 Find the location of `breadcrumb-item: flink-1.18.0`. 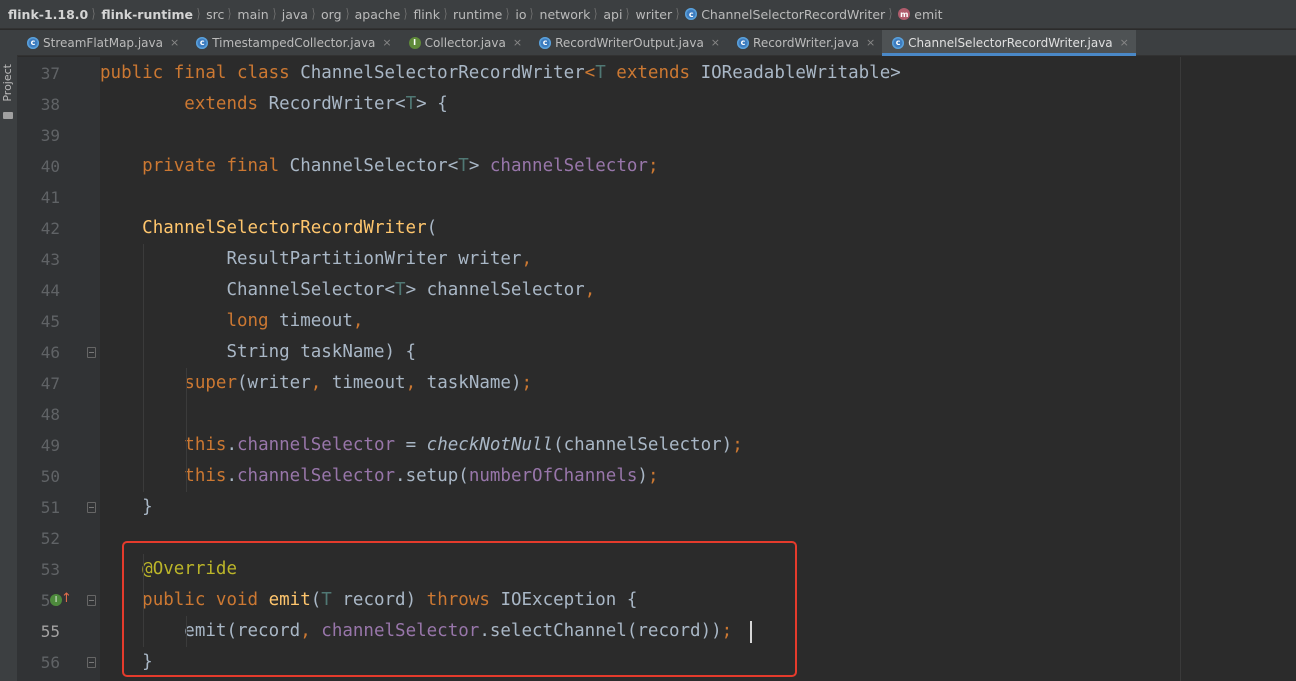

breadcrumb-item: flink-1.18.0 is located at coordinates (48, 14).